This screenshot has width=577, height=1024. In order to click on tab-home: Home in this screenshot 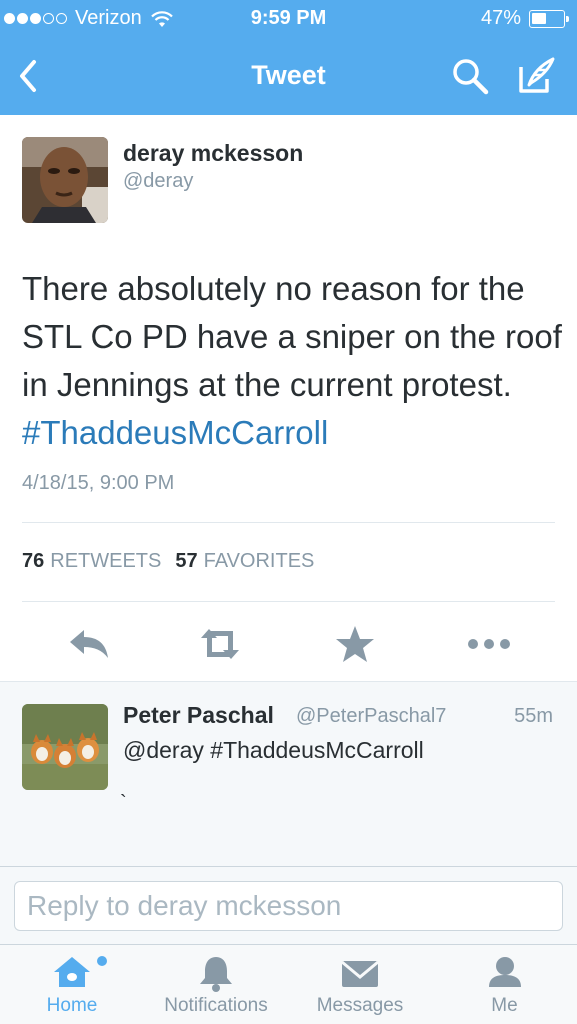, I will do `click(72, 984)`.